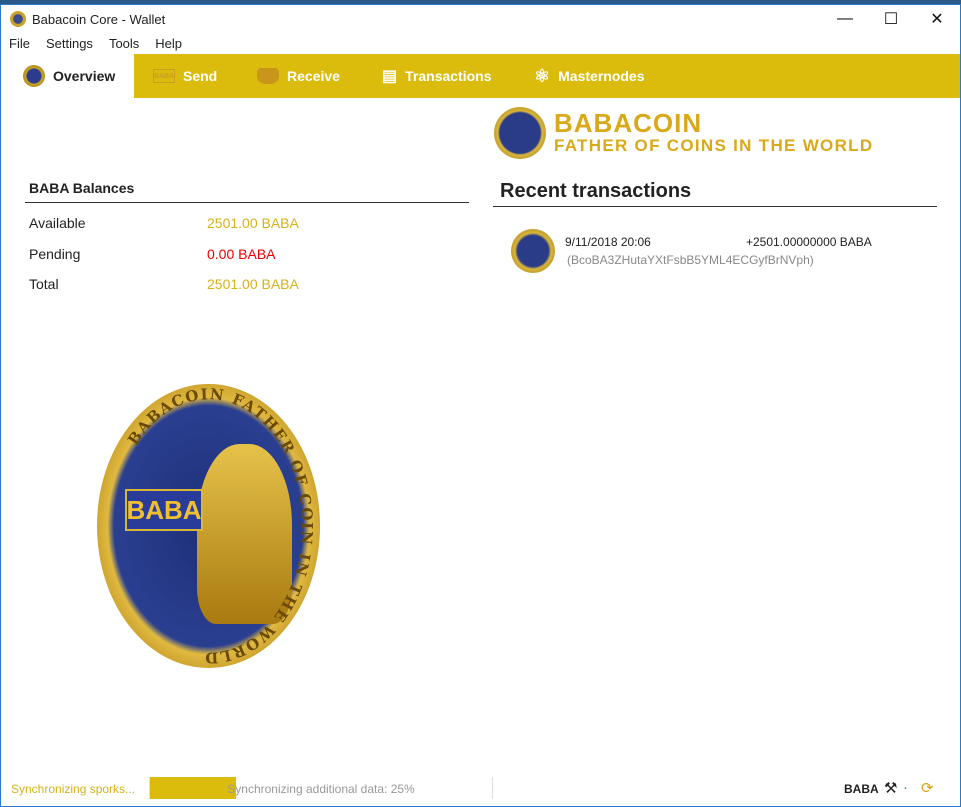 Image resolution: width=961 pixels, height=807 pixels. Describe the element at coordinates (82, 188) in the screenshot. I see `balances-title: BABA Balances` at that location.